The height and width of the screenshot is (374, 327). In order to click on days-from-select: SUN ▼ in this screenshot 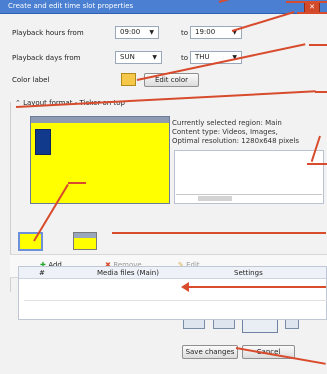, I will do `click(138, 57)`.